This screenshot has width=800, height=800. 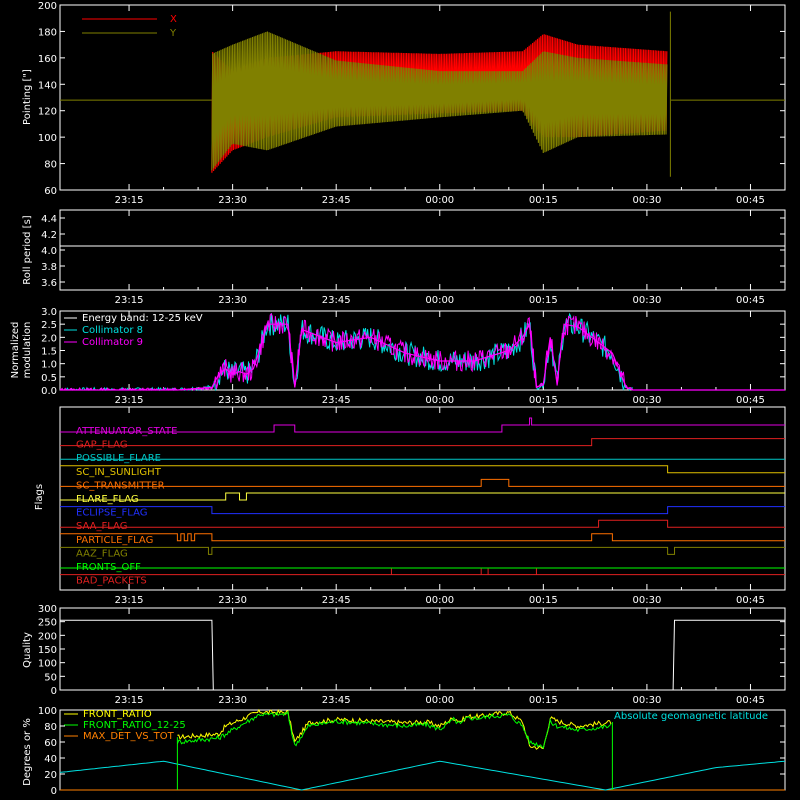 What do you see at coordinates (108, 567) in the screenshot?
I see `flag-label-fronts-off: FRONTS_OFF` at bounding box center [108, 567].